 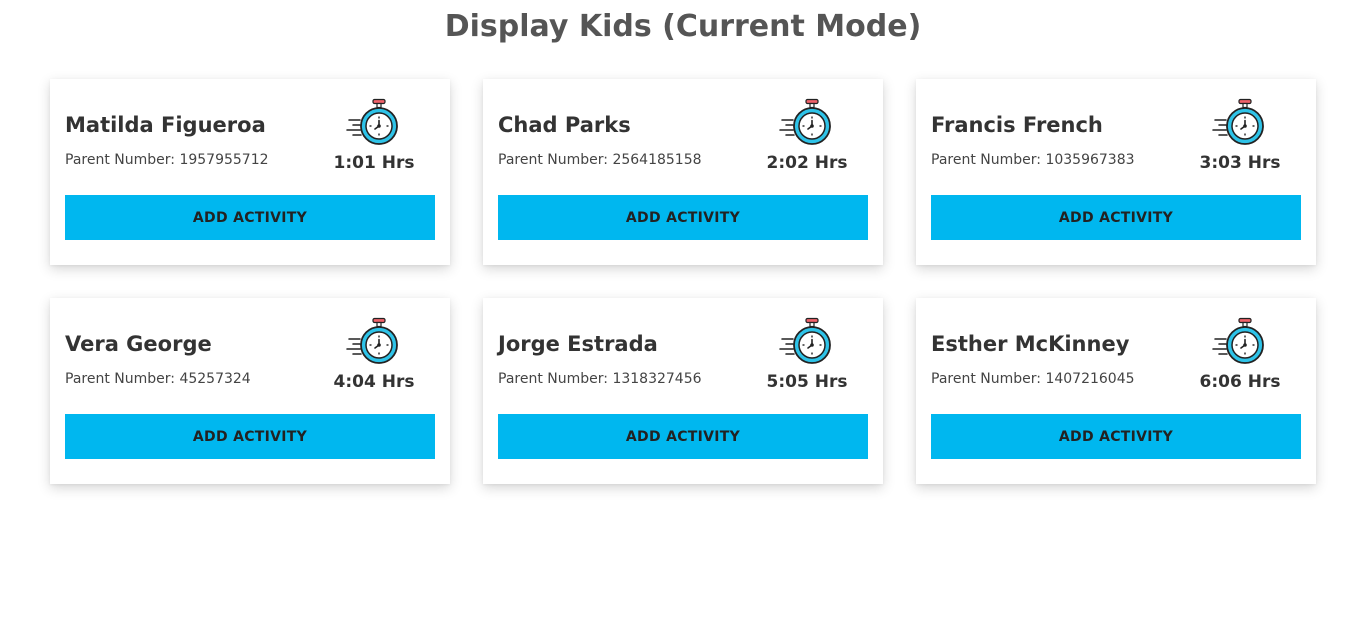 I want to click on page-title: Display Kids (Current Mode), so click(x=683, y=26).